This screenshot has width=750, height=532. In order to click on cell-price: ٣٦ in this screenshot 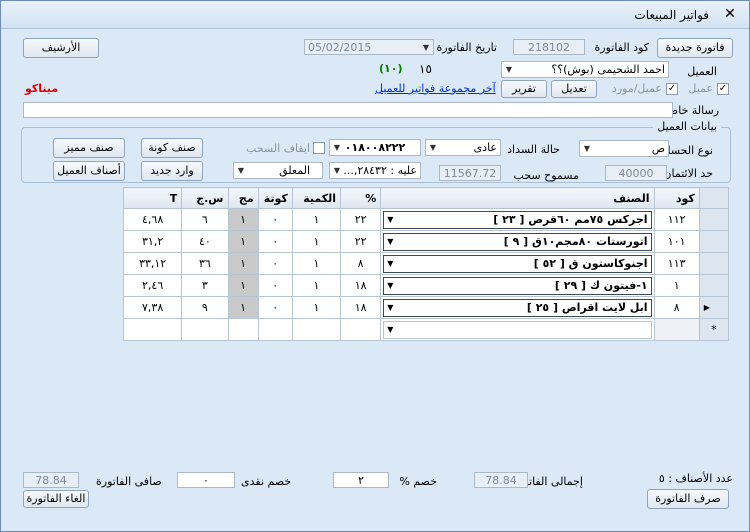, I will do `click(205, 263)`.